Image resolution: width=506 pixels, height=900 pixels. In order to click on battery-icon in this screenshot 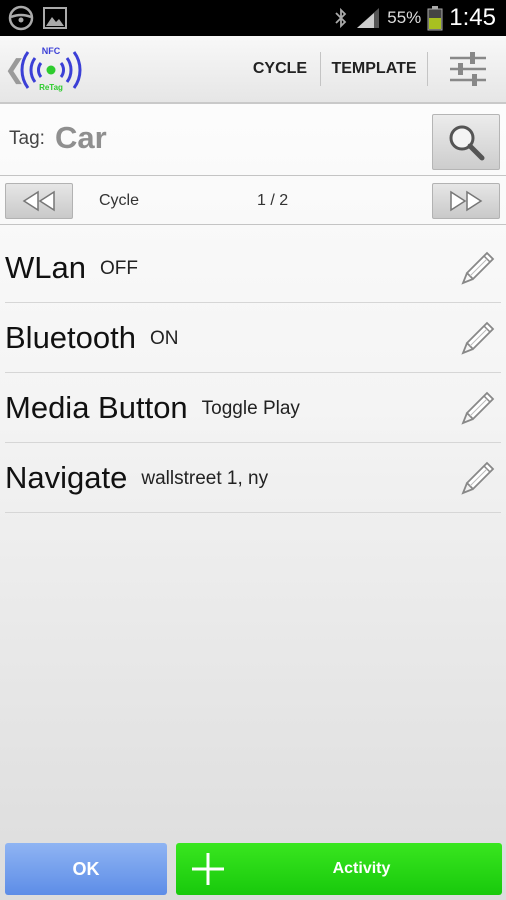, I will do `click(435, 18)`.